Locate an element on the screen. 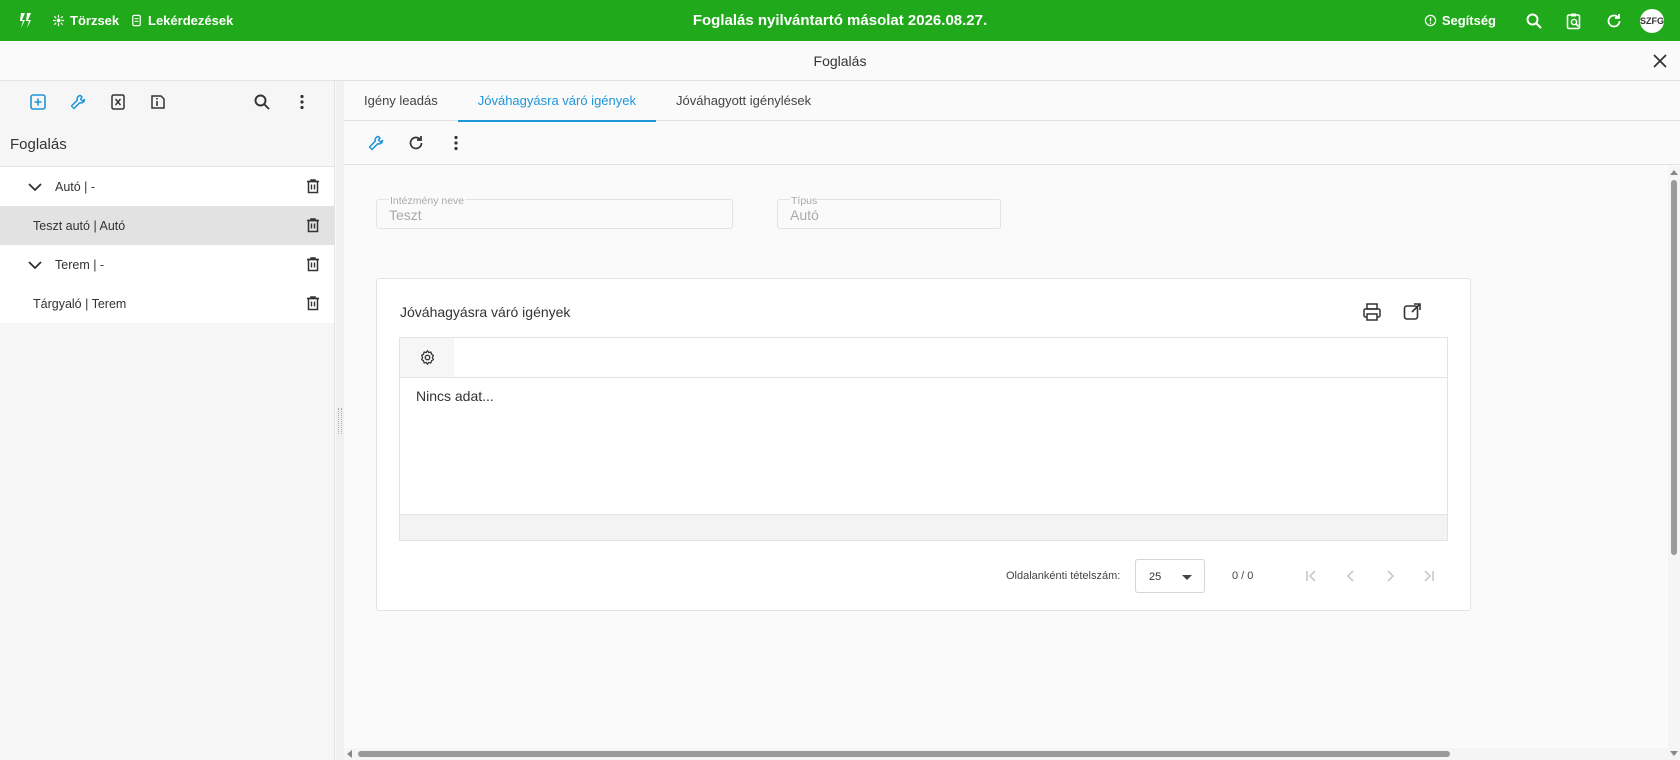 The width and height of the screenshot is (1680, 760). page-size-label: Oldalankénti tételszám: is located at coordinates (1063, 576).